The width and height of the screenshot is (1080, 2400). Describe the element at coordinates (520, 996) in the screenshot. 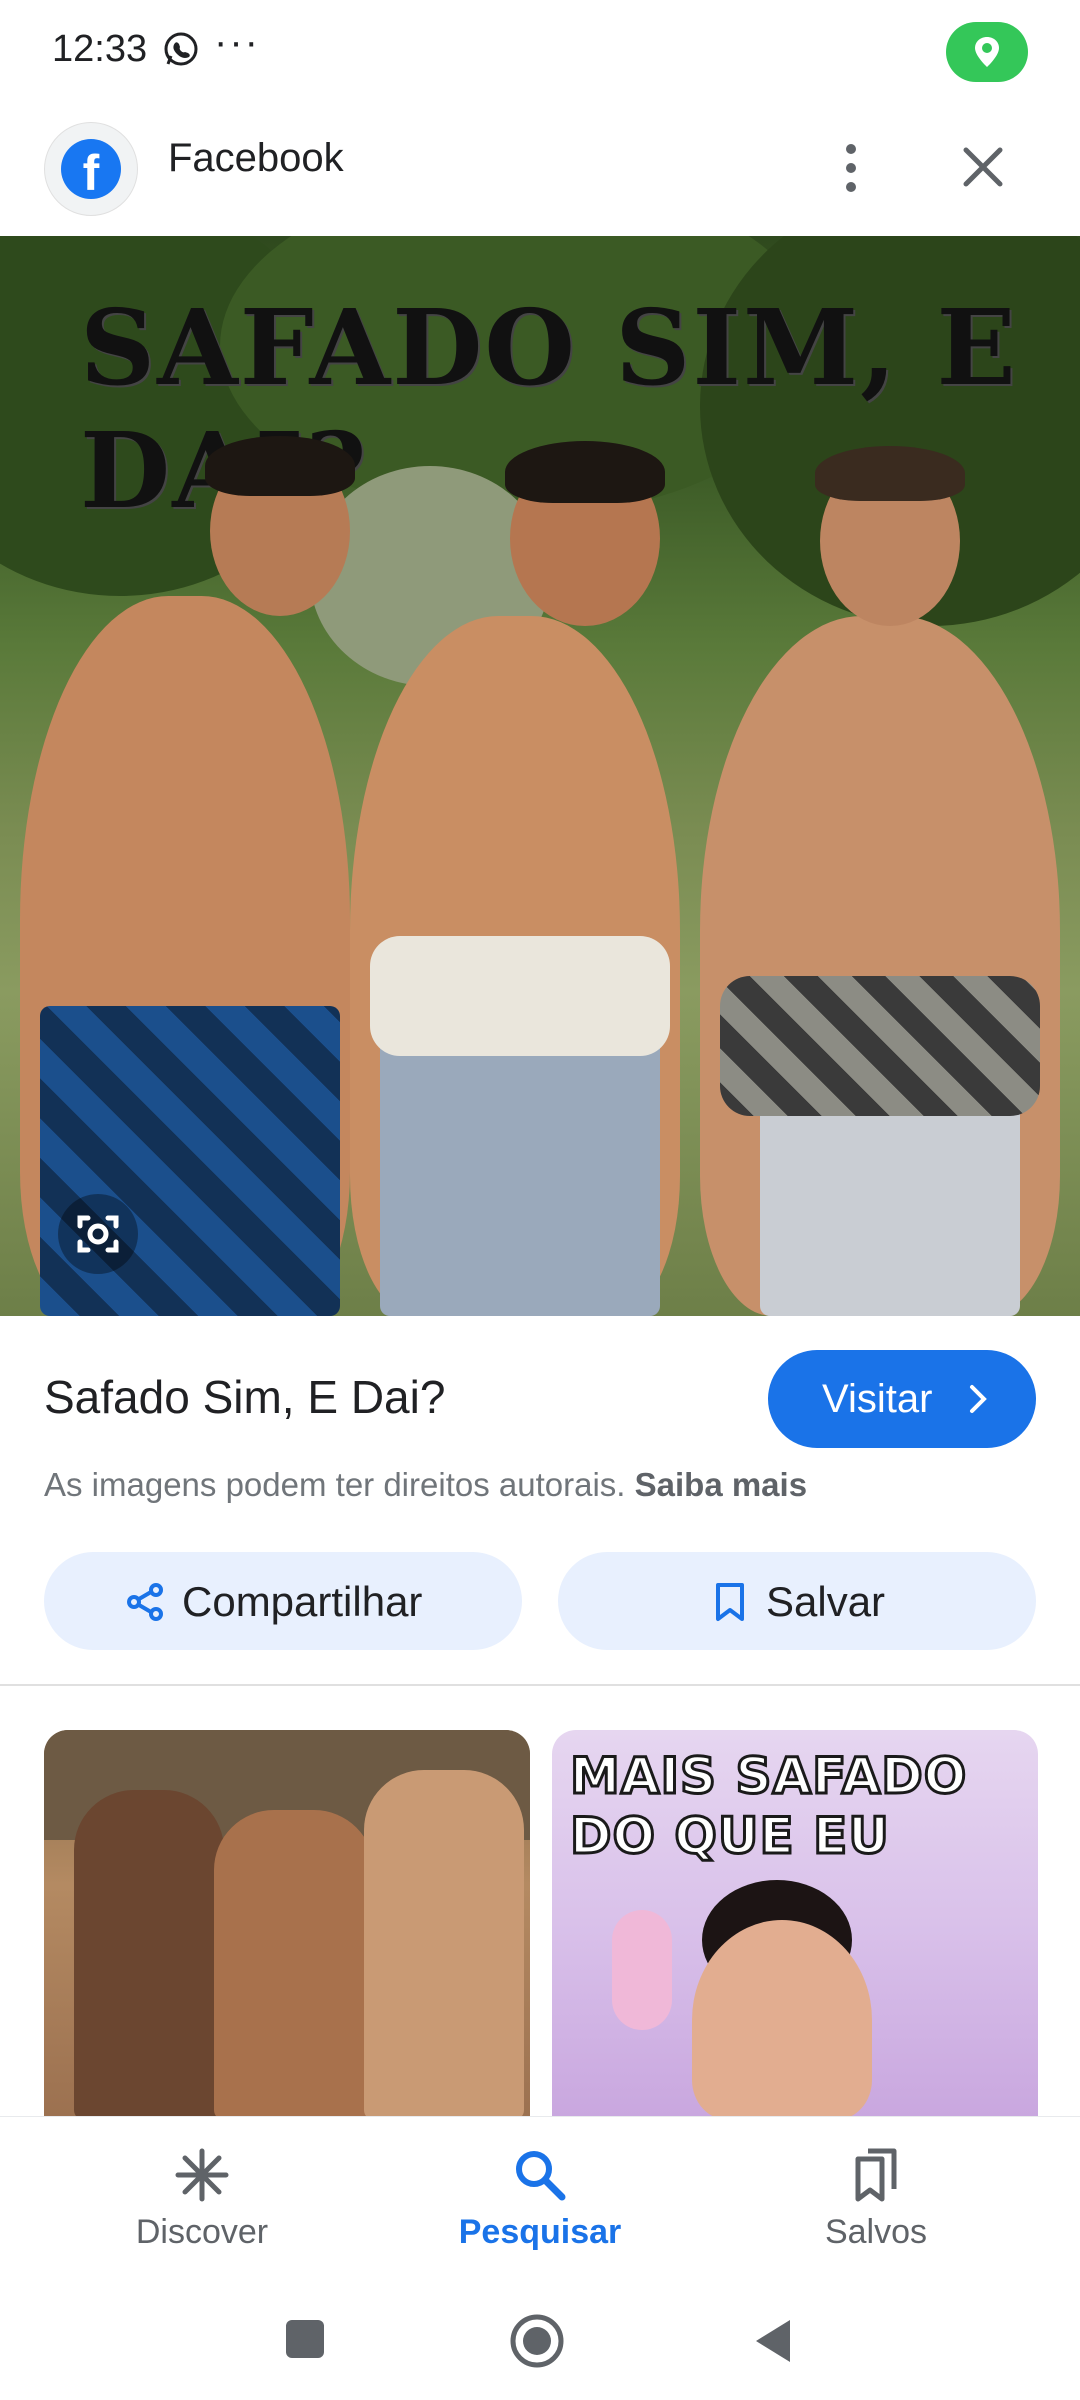

I see `person-center-shirt` at that location.